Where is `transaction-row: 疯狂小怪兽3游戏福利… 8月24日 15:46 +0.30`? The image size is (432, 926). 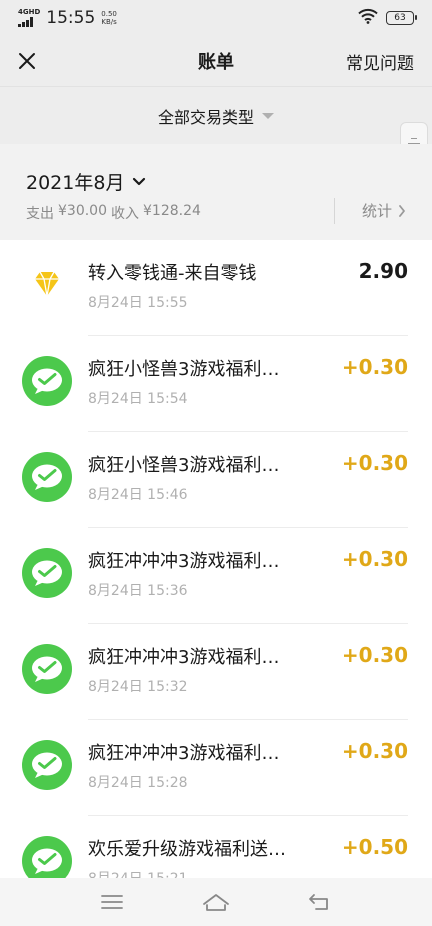
transaction-row: 疯狂小怪兽3游戏福利… 8月24日 15:46 +0.30 is located at coordinates (216, 480).